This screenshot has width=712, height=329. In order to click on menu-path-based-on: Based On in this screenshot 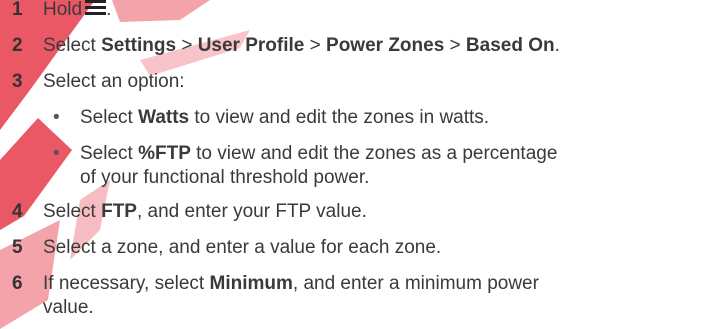, I will do `click(510, 45)`.